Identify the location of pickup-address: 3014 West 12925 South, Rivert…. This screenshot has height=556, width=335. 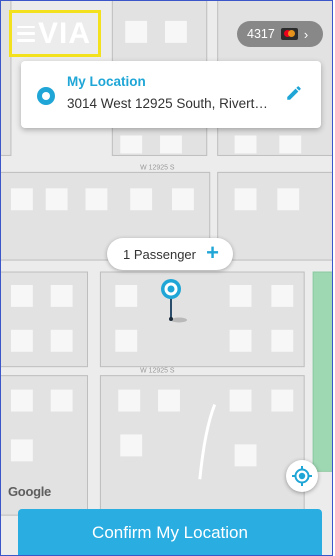
(167, 103).